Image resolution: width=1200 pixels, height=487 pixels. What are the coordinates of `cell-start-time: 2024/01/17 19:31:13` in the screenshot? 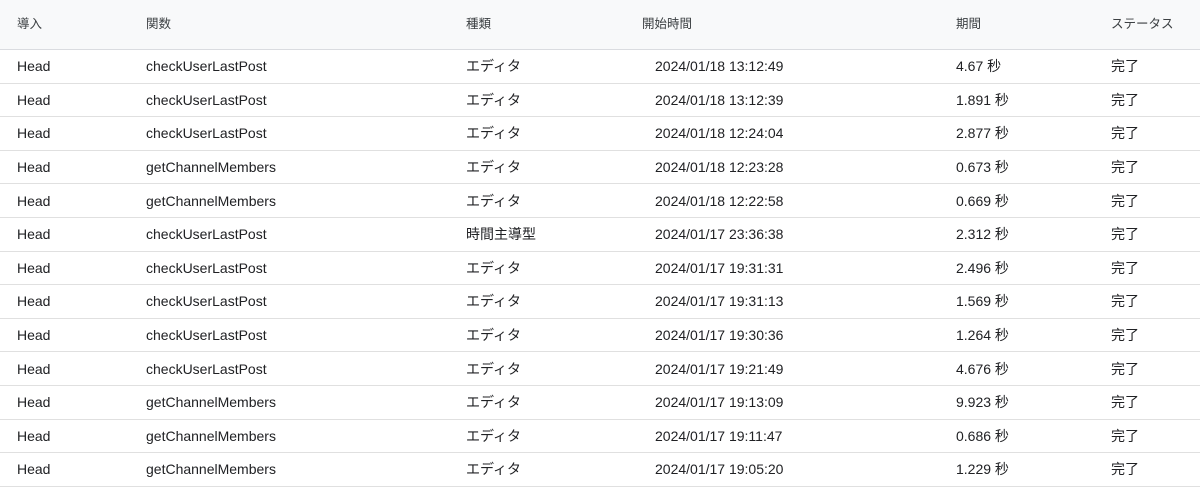 It's located at (719, 301).